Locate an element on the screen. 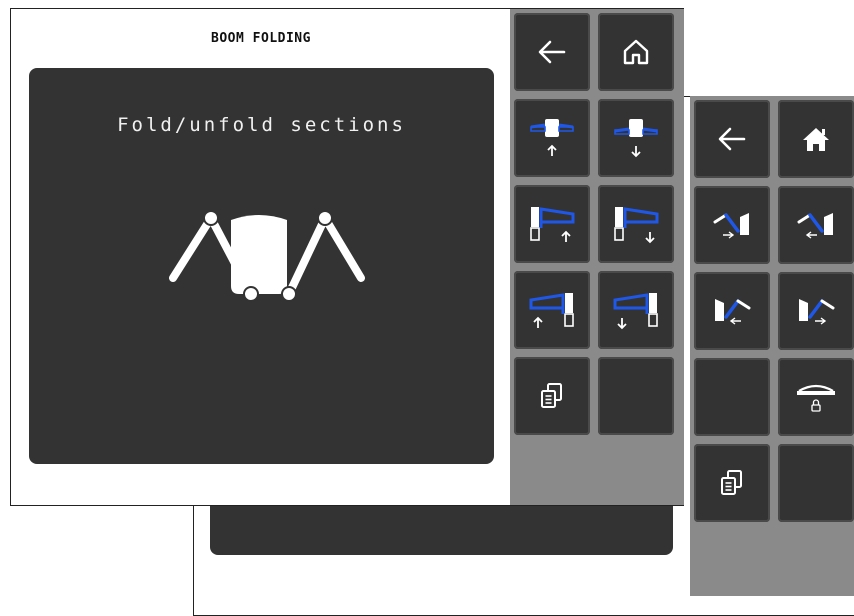 The image size is (854, 616). boom-lock-icon is located at coordinates (816, 398).